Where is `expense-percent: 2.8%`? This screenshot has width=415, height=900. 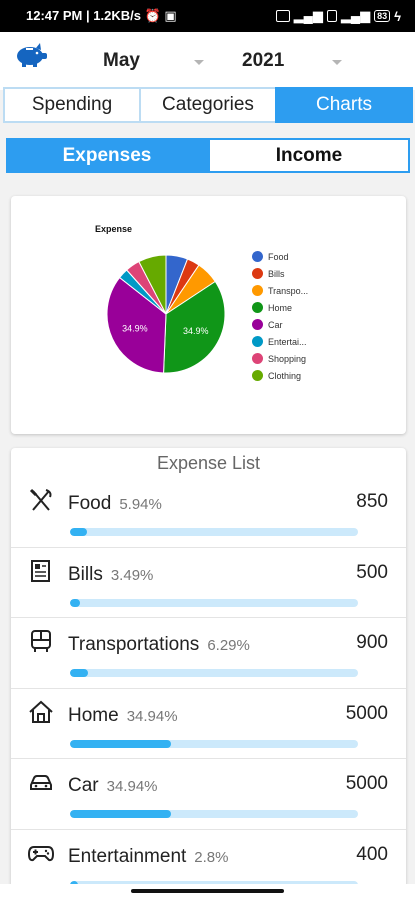
expense-percent: 2.8% is located at coordinates (211, 857).